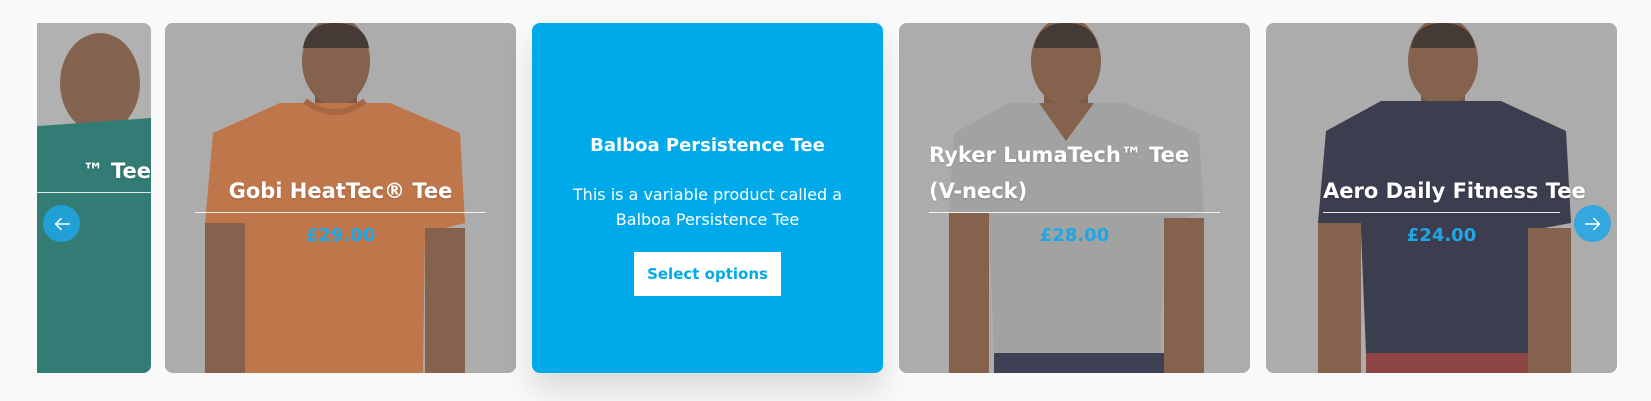 Image resolution: width=1651 pixels, height=401 pixels. I want to click on product-title: Ryker LumaTech™ Tee (V-neck), so click(1074, 173).